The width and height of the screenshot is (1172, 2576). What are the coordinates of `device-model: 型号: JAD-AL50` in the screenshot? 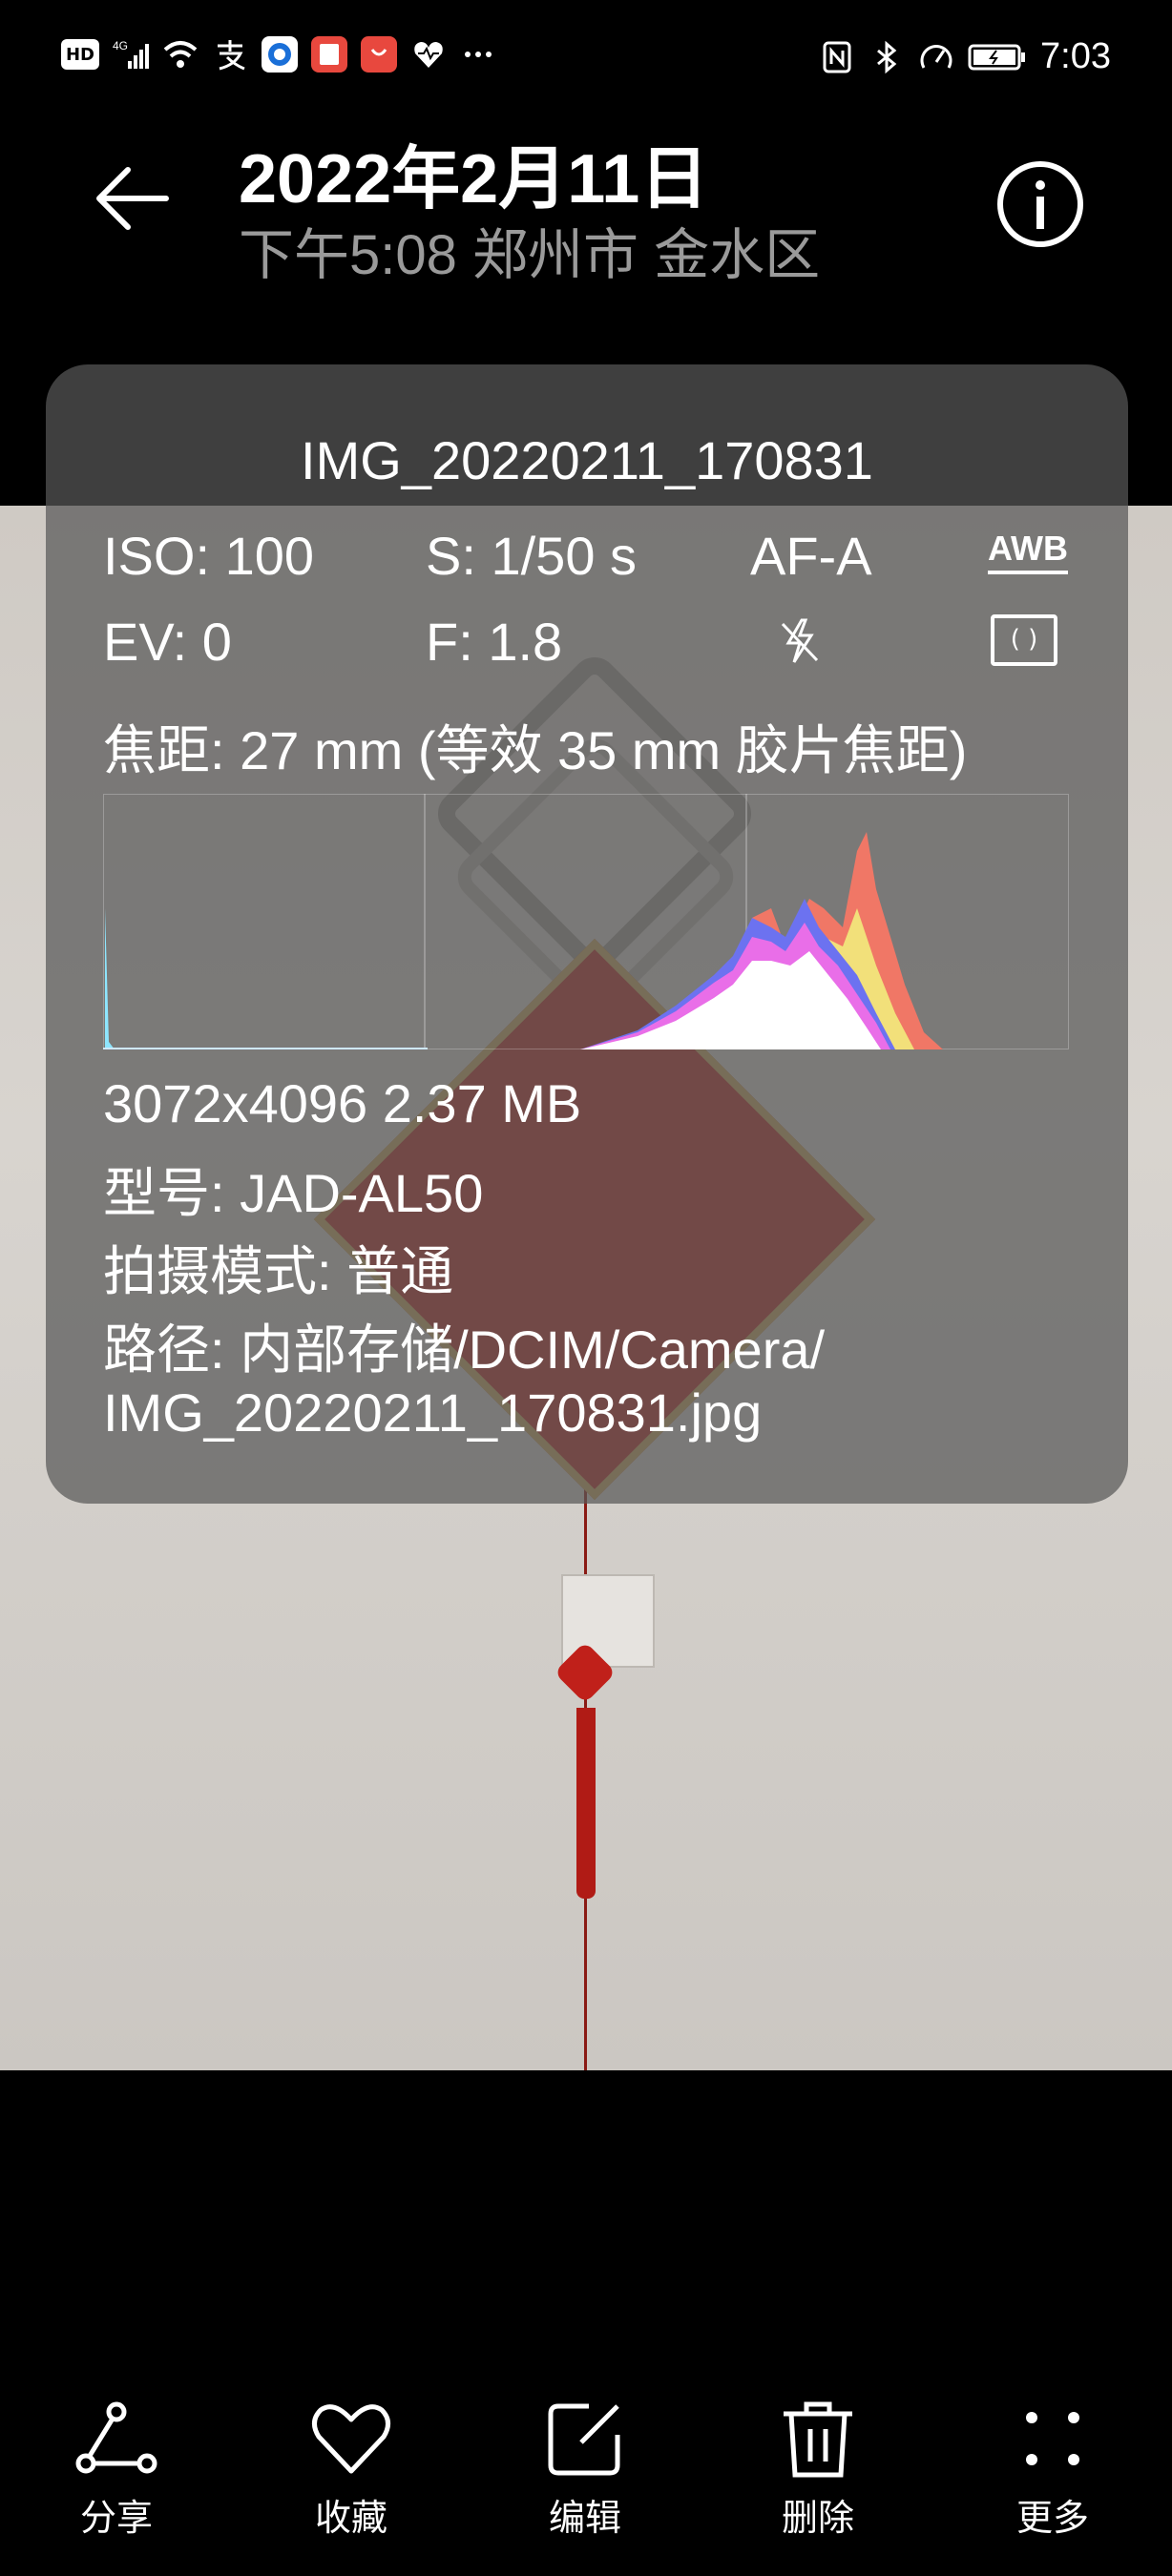 It's located at (293, 1193).